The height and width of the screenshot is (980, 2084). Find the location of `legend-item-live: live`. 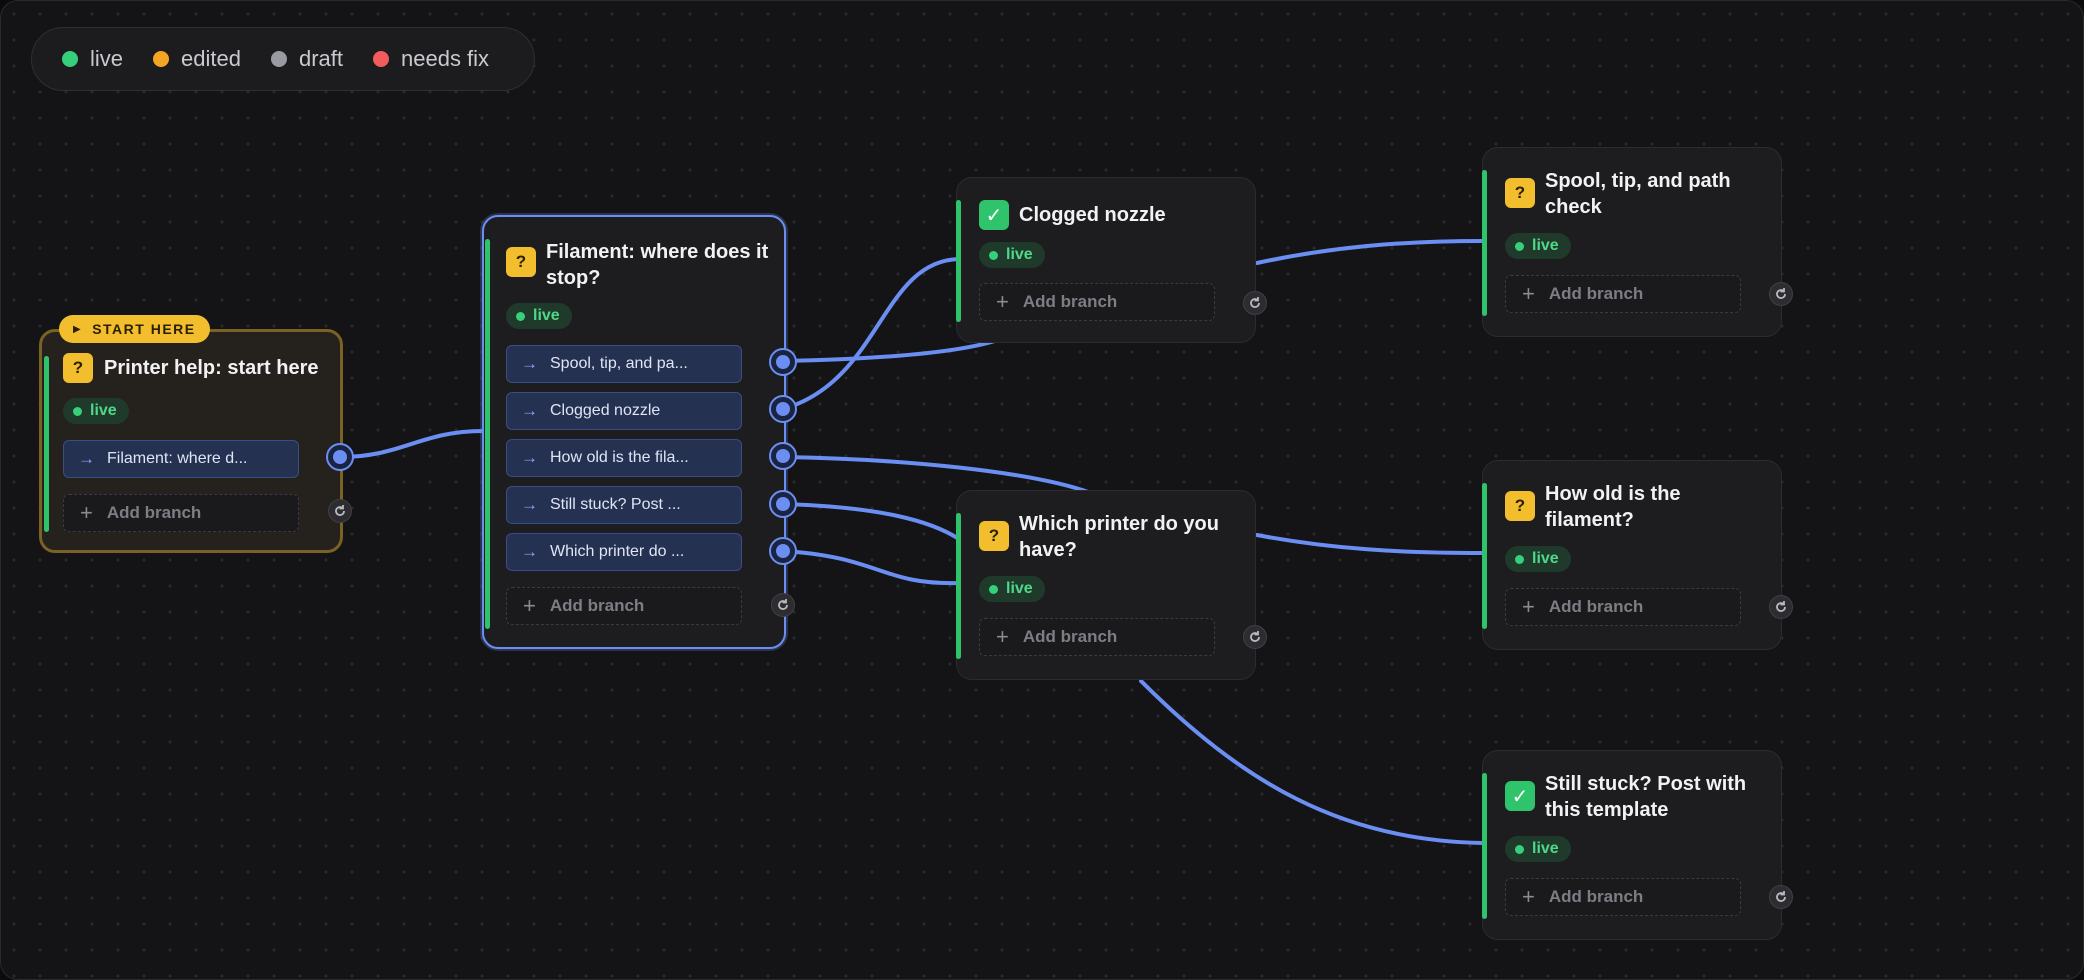

legend-item-live: live is located at coordinates (92, 59).